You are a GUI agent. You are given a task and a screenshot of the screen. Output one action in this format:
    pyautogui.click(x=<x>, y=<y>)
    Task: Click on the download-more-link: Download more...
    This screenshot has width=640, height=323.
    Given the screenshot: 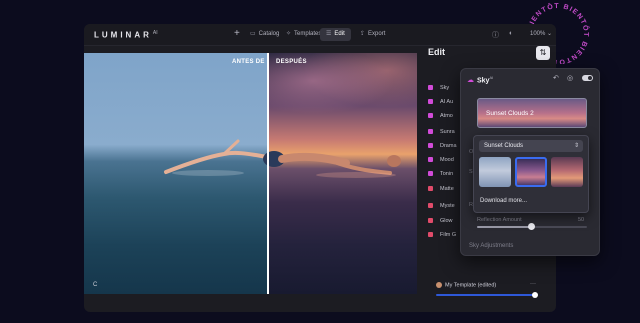 What is the action you would take?
    pyautogui.click(x=503, y=201)
    